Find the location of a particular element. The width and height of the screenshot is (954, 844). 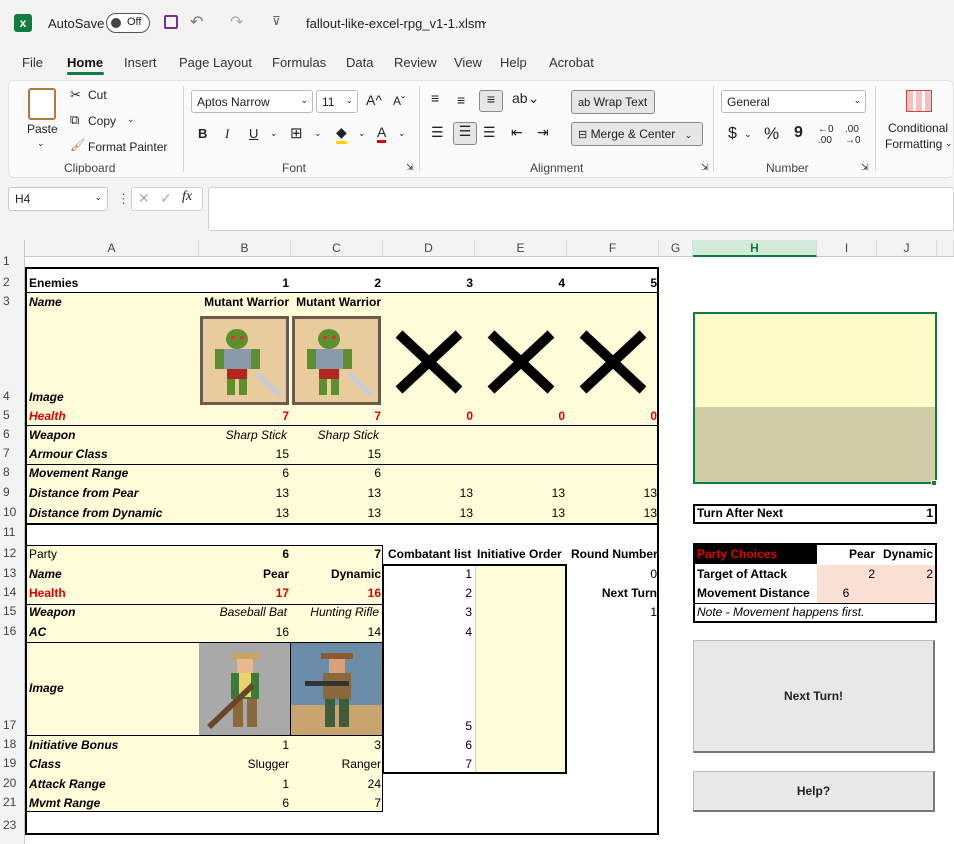

cancel-icon: ✕ is located at coordinates (144, 198).